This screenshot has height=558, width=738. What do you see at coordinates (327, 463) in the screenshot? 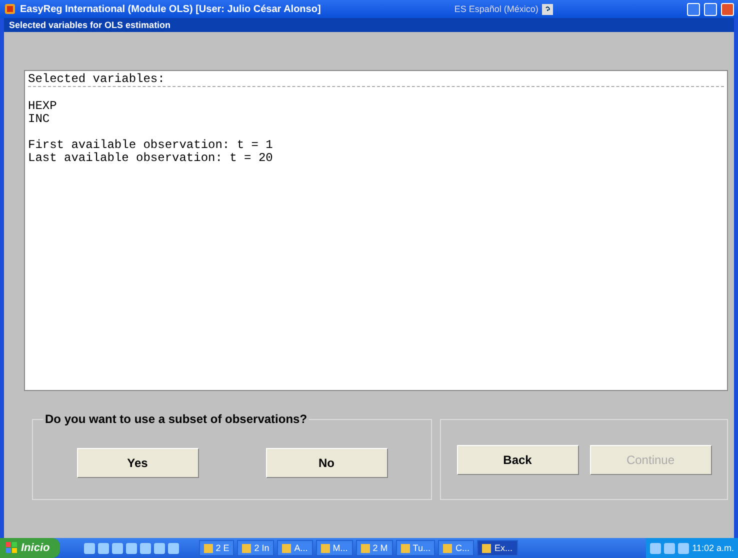
I see `dialog-button: No` at bounding box center [327, 463].